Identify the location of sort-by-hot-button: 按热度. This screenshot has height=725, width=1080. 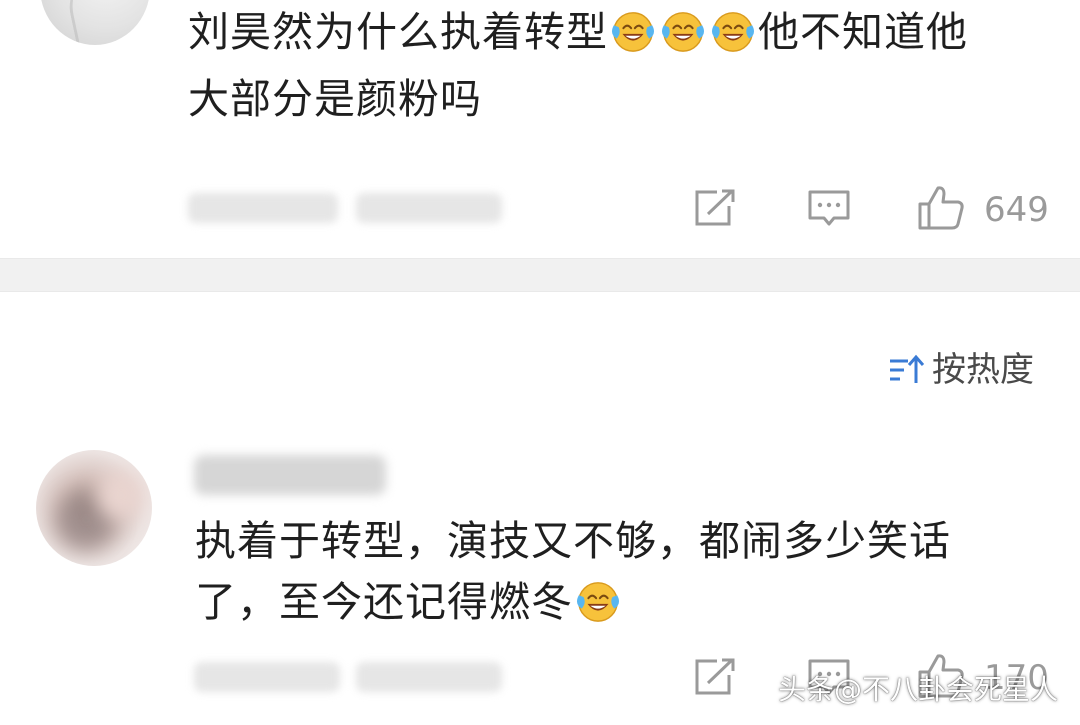
(961, 370).